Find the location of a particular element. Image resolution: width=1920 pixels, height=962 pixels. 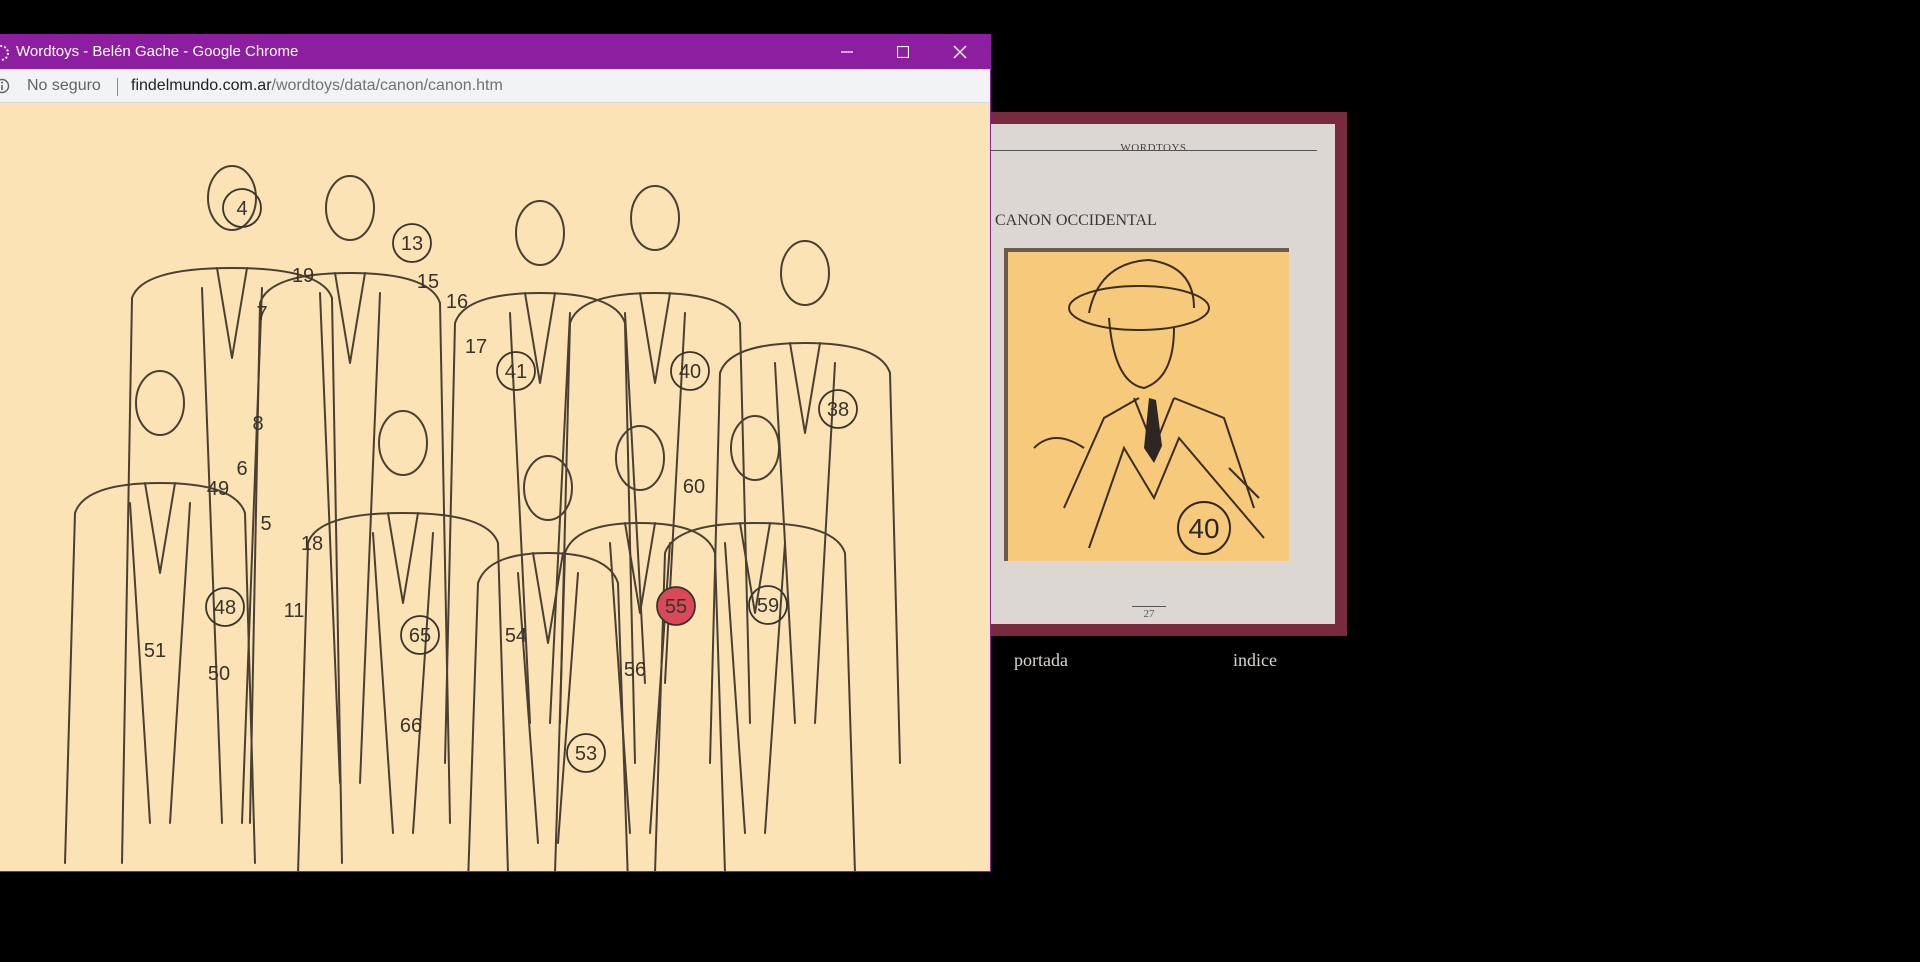

label-number: 40 is located at coordinates (690, 372).